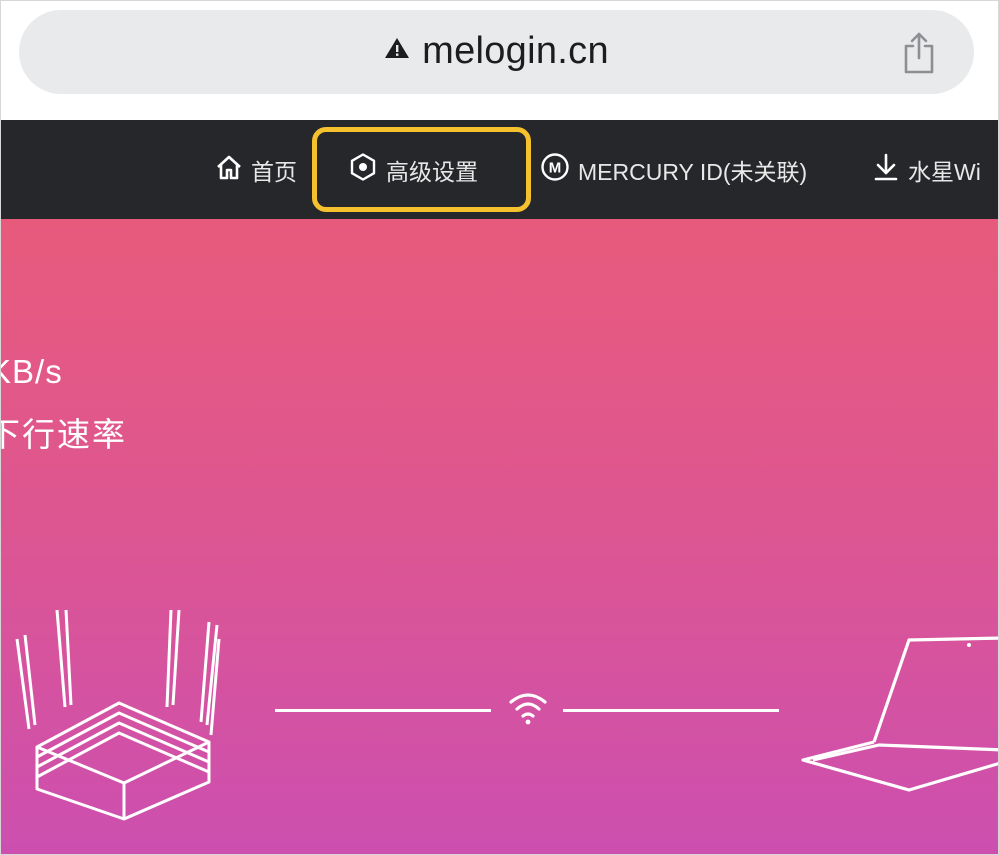  What do you see at coordinates (515, 51) in the screenshot?
I see `url-text: melogin.cn` at bounding box center [515, 51].